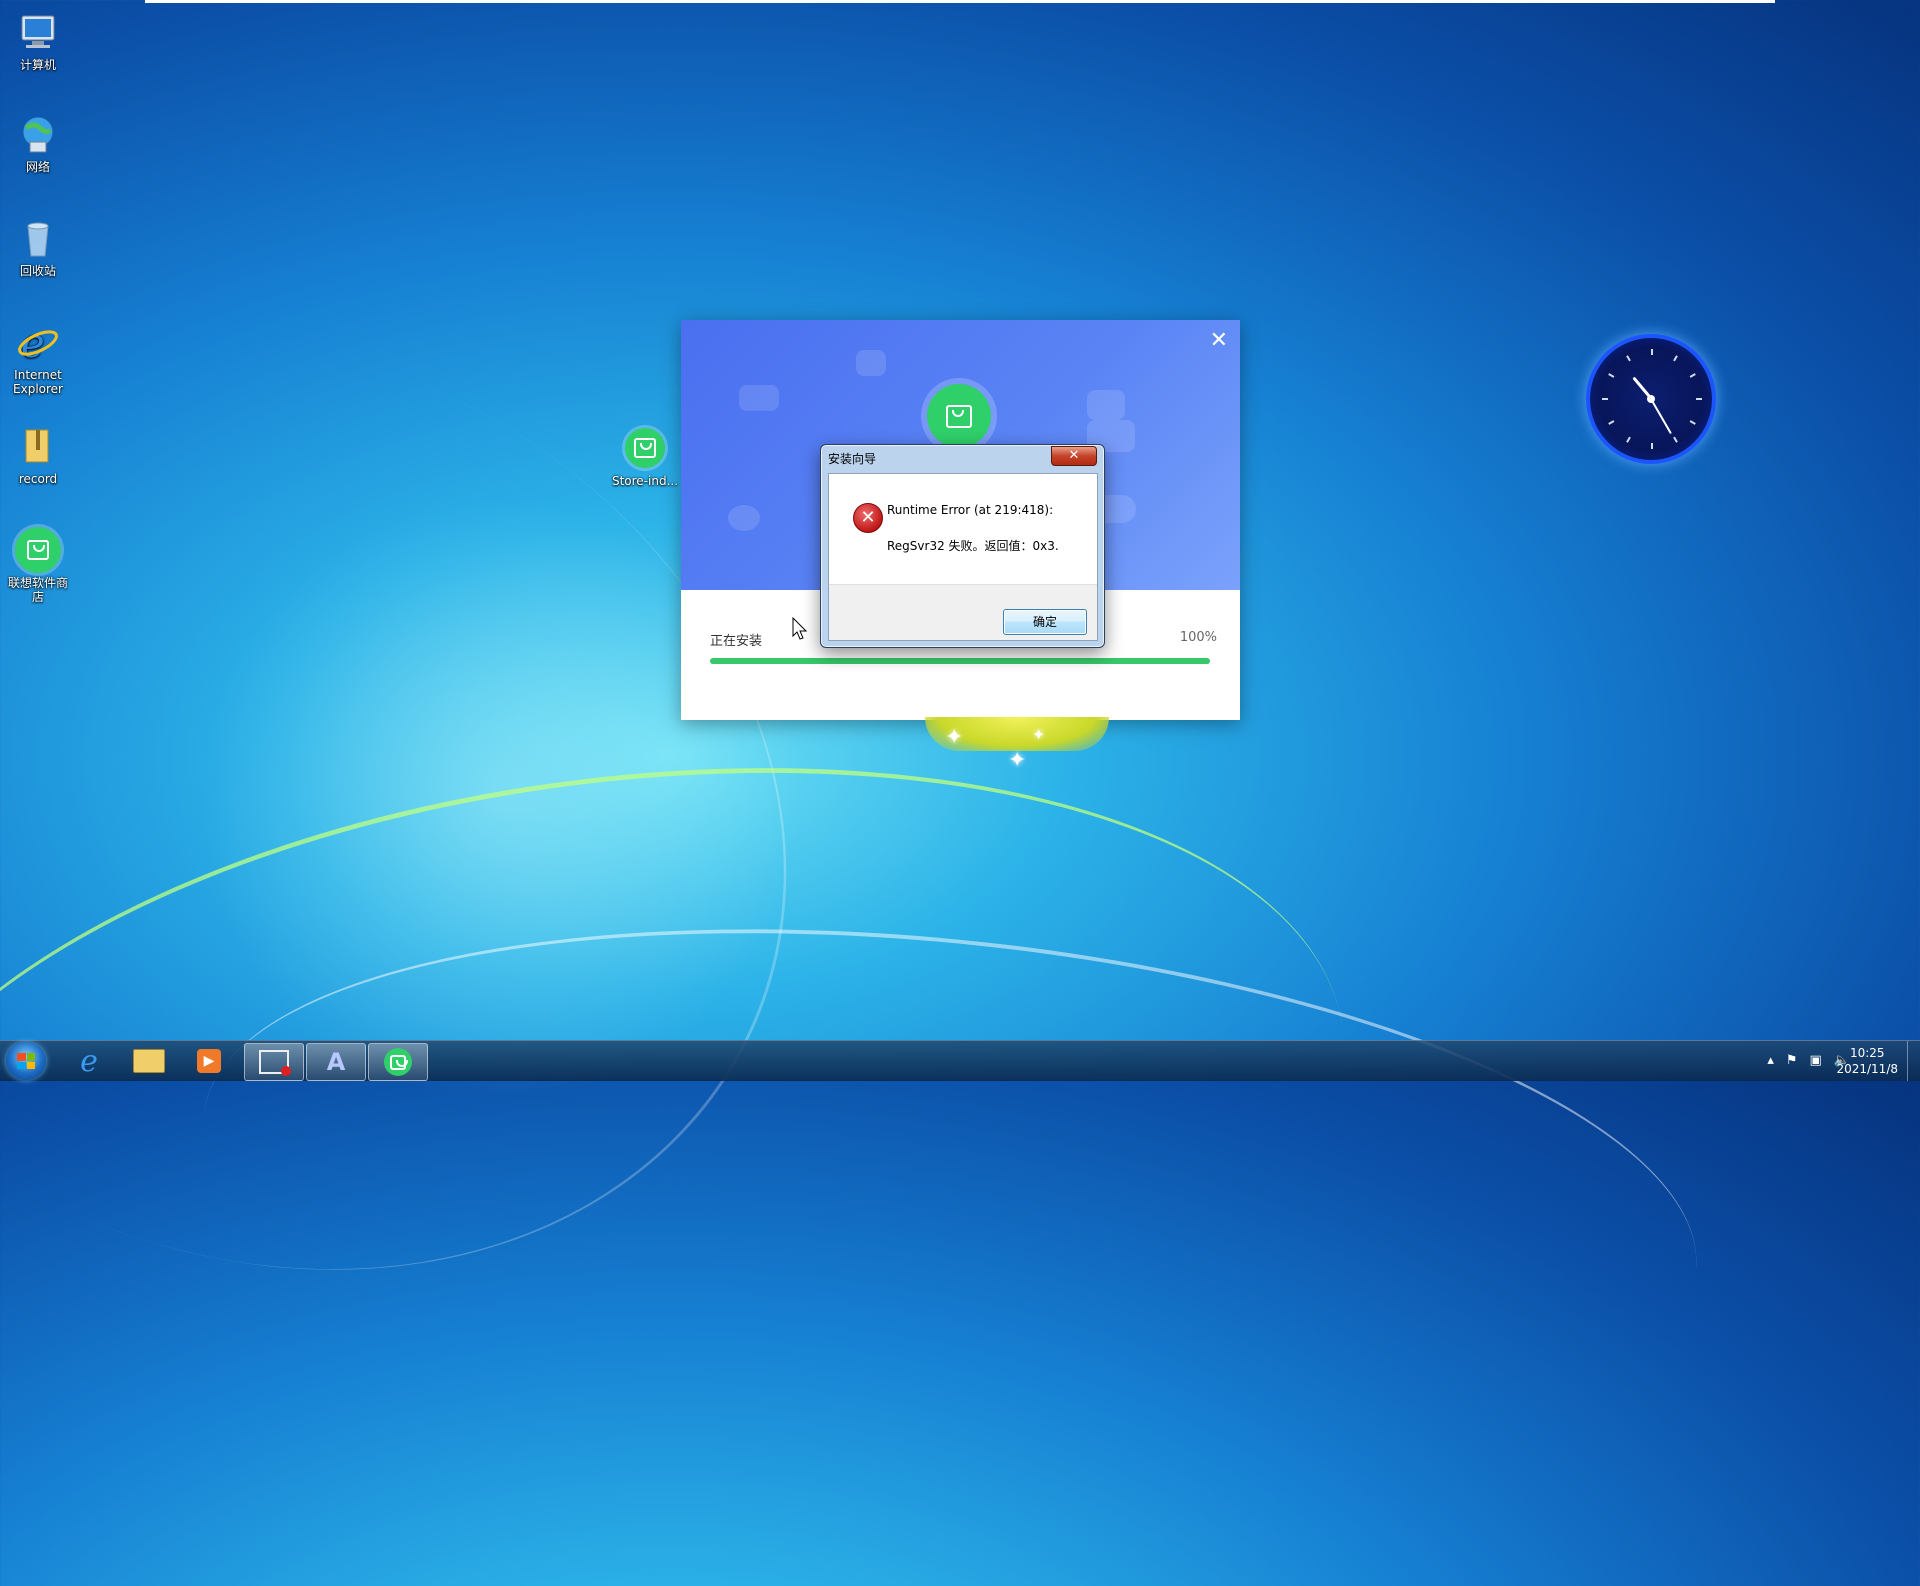 This screenshot has height=1586, width=1920. Describe the element at coordinates (960, 1) in the screenshot. I see `top-edge-bar` at that location.